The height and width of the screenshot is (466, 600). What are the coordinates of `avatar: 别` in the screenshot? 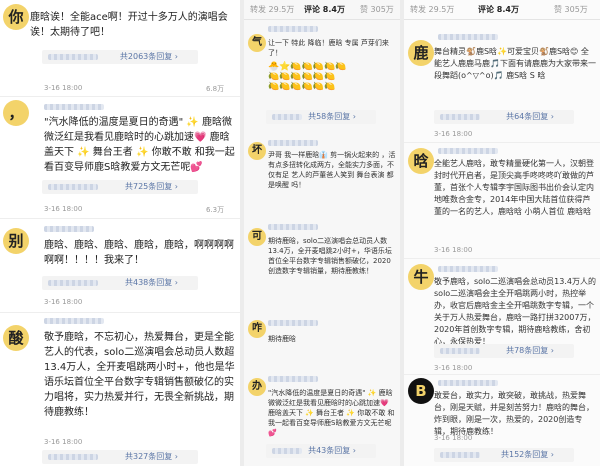 It's located at (16, 241).